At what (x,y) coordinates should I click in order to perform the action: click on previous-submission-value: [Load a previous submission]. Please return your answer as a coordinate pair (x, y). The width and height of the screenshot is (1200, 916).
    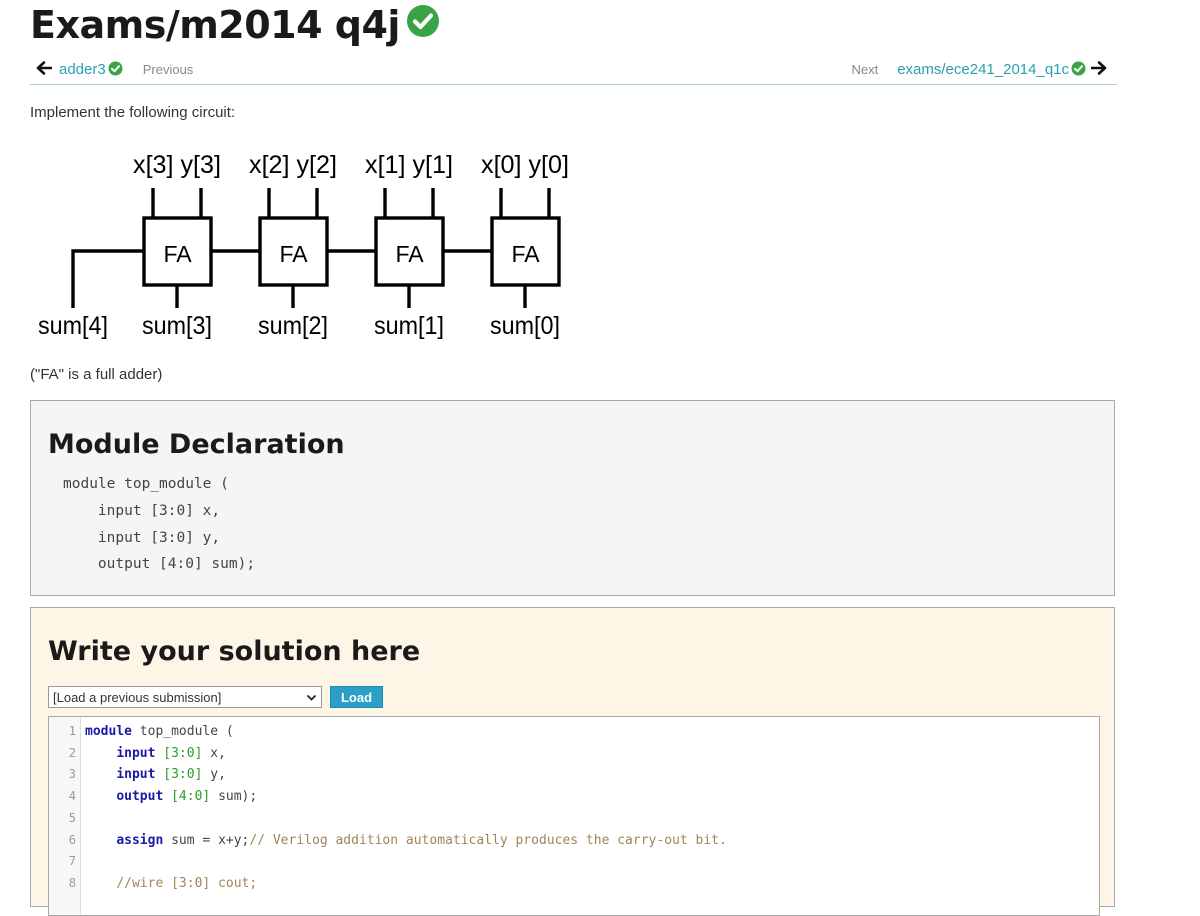
    Looking at the image, I should click on (137, 697).